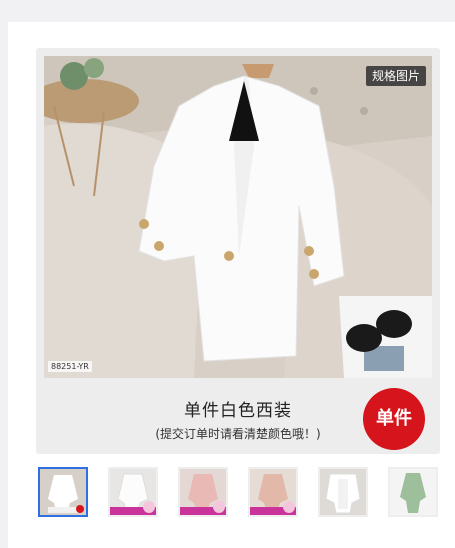 This screenshot has width=455, height=548. What do you see at coordinates (70, 366) in the screenshot?
I see `sku-label: 88251-YR` at bounding box center [70, 366].